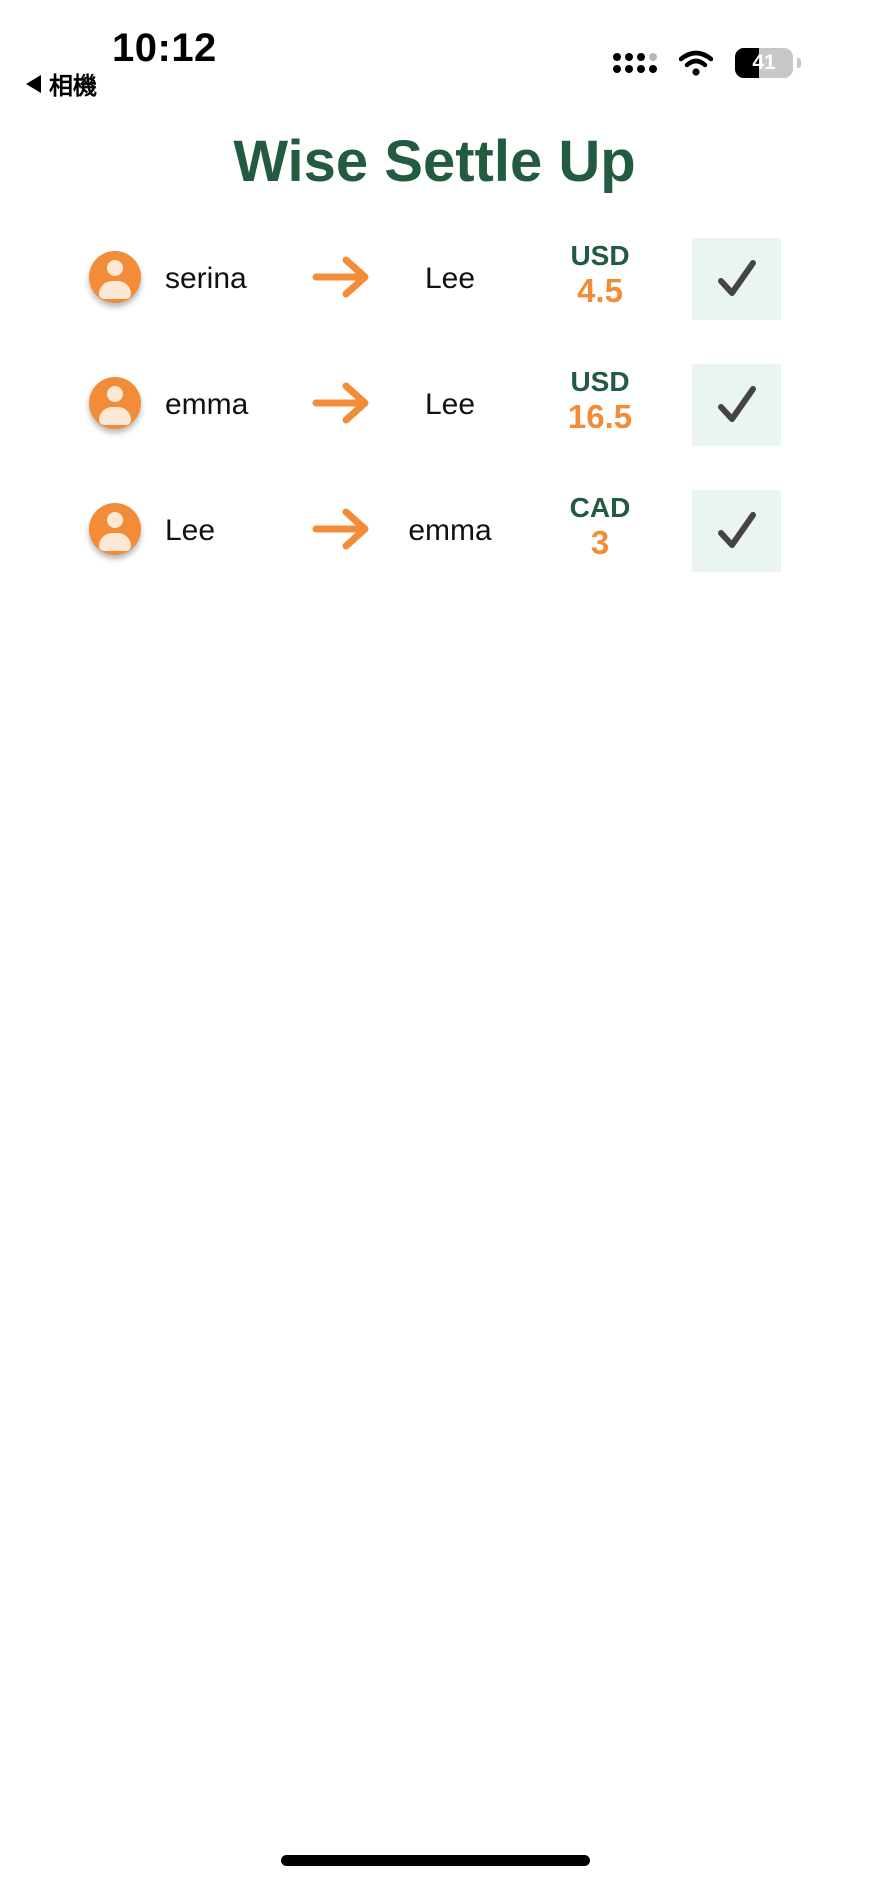 The width and height of the screenshot is (869, 1884). What do you see at coordinates (600, 542) in the screenshot?
I see `amount-value: 3` at bounding box center [600, 542].